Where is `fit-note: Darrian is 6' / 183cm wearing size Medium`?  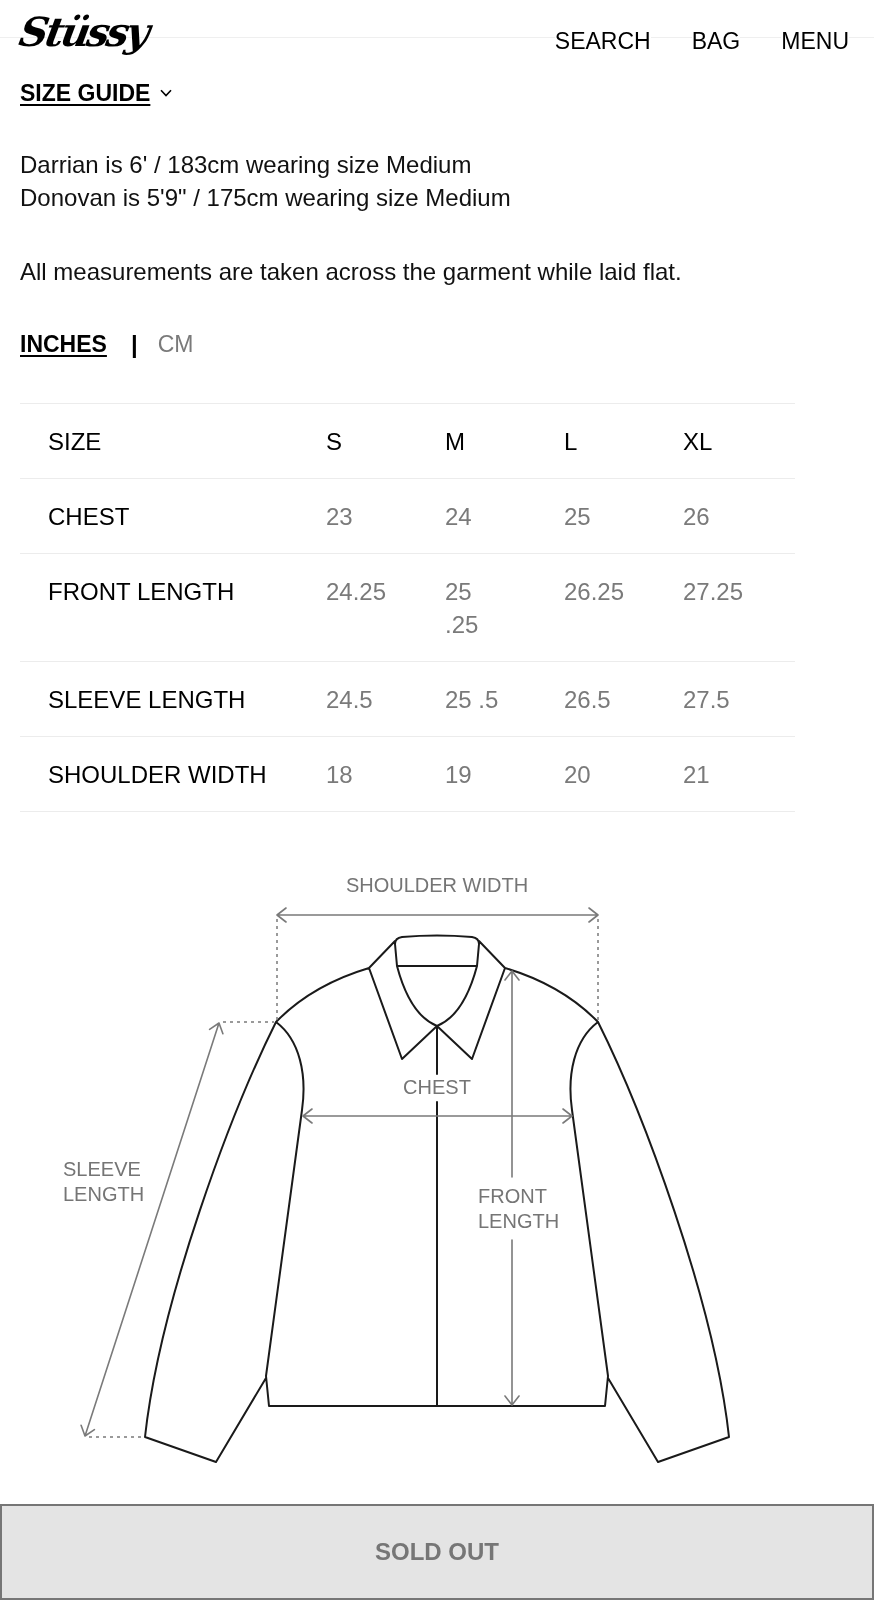
fit-note: Darrian is 6' / 183cm wearing size Medium is located at coordinates (246, 165).